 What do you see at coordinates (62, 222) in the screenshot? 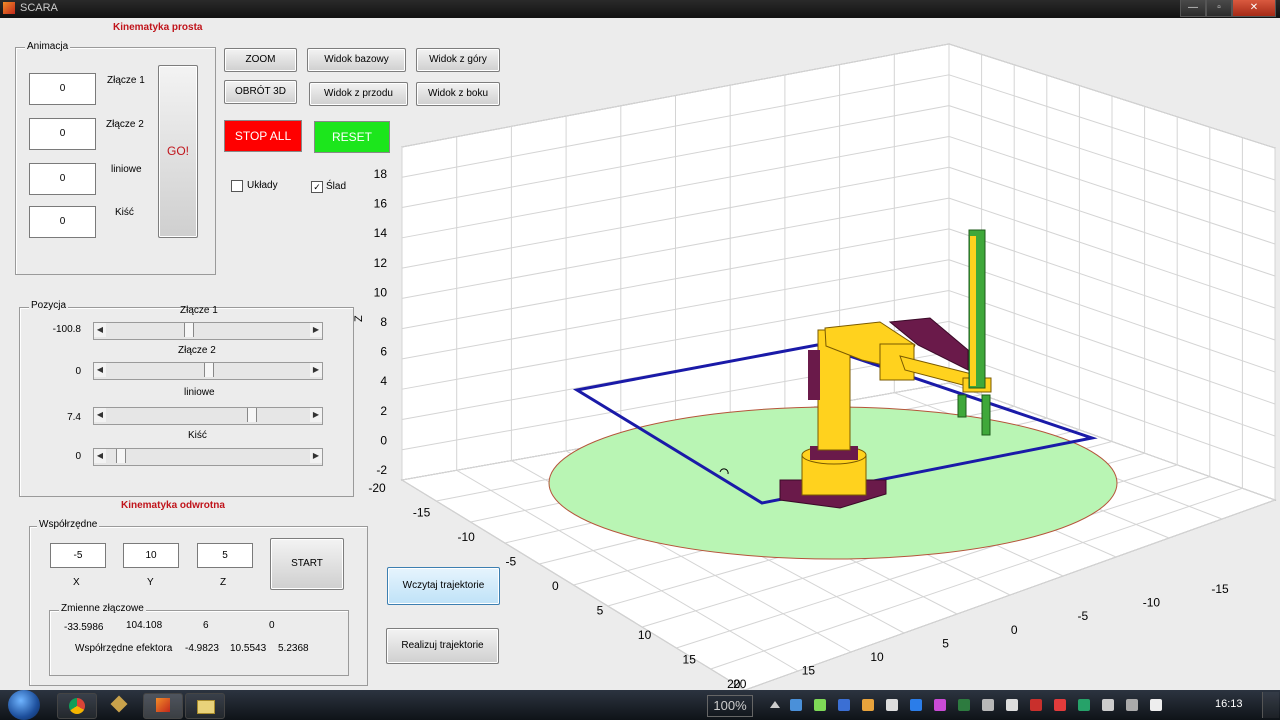
I see `anim-wrist-input: 0` at bounding box center [62, 222].